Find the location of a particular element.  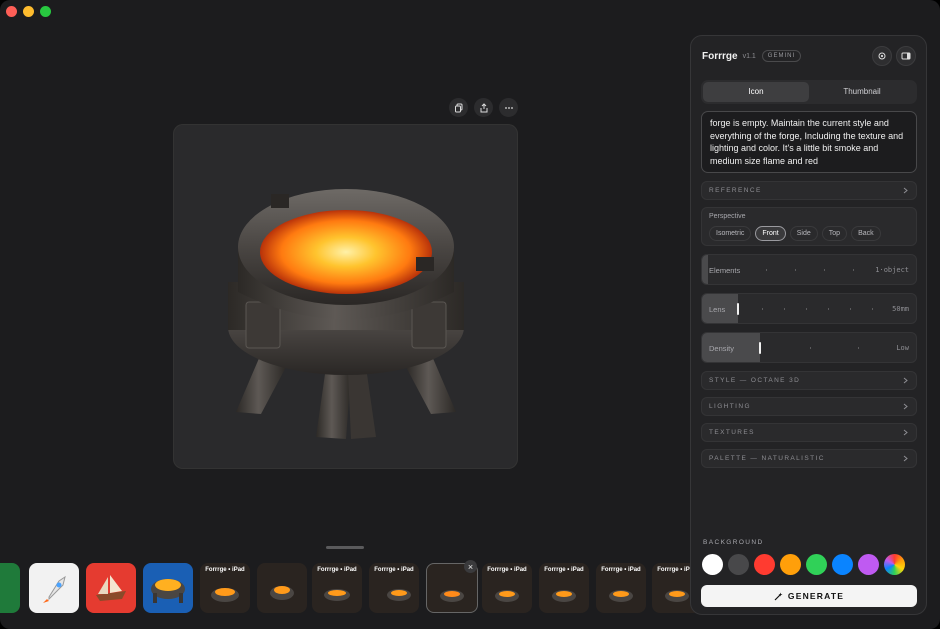

generate-label: GENERATE is located at coordinates (816, 596).